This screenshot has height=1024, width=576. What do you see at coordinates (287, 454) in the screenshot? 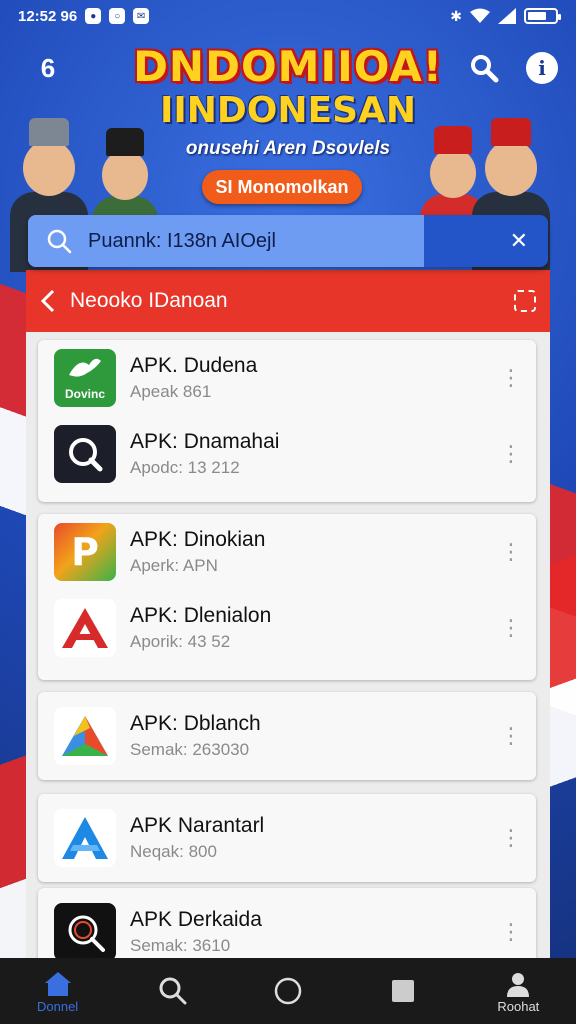
I see `list-item: APK: Dnamahai Apodc: 13 212 ⋮` at bounding box center [287, 454].